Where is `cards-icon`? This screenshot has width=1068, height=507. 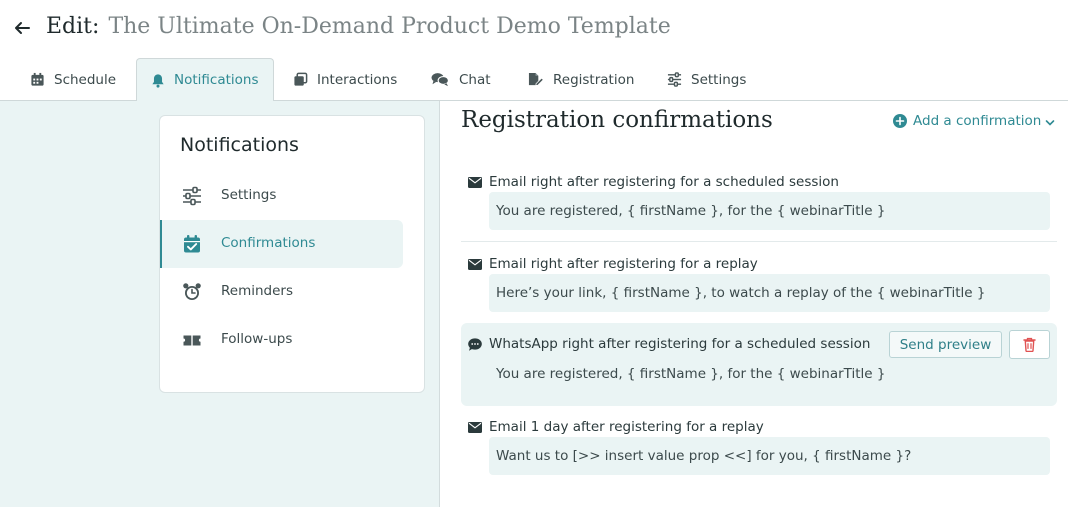
cards-icon is located at coordinates (301, 79).